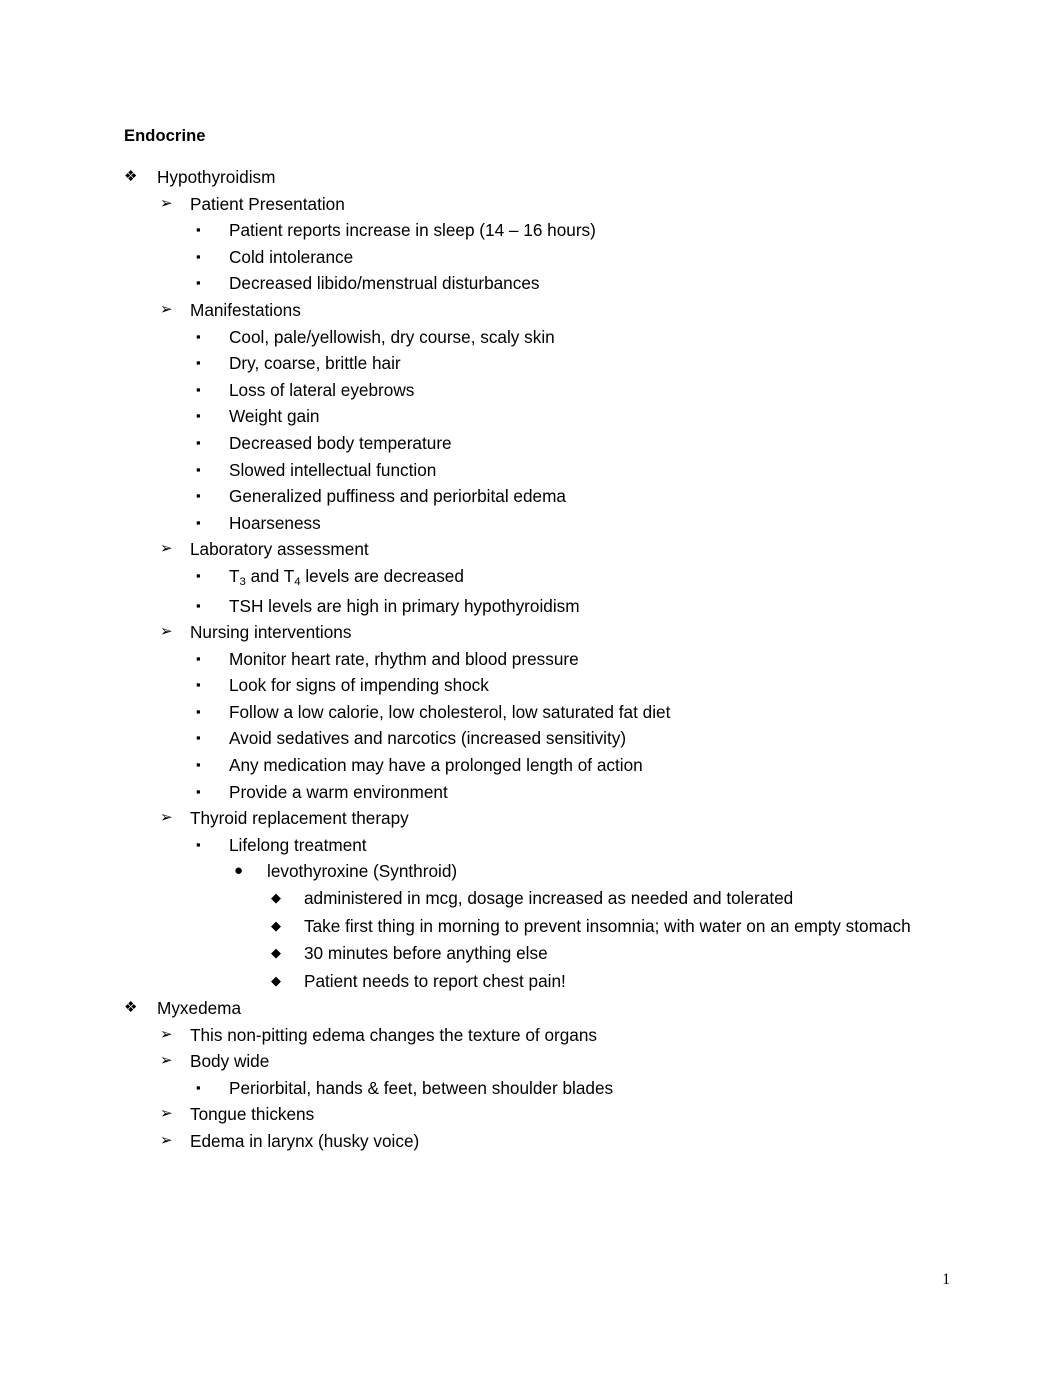  Describe the element at coordinates (338, 791) in the screenshot. I see `outline-item-label: Provide a warm environment` at that location.